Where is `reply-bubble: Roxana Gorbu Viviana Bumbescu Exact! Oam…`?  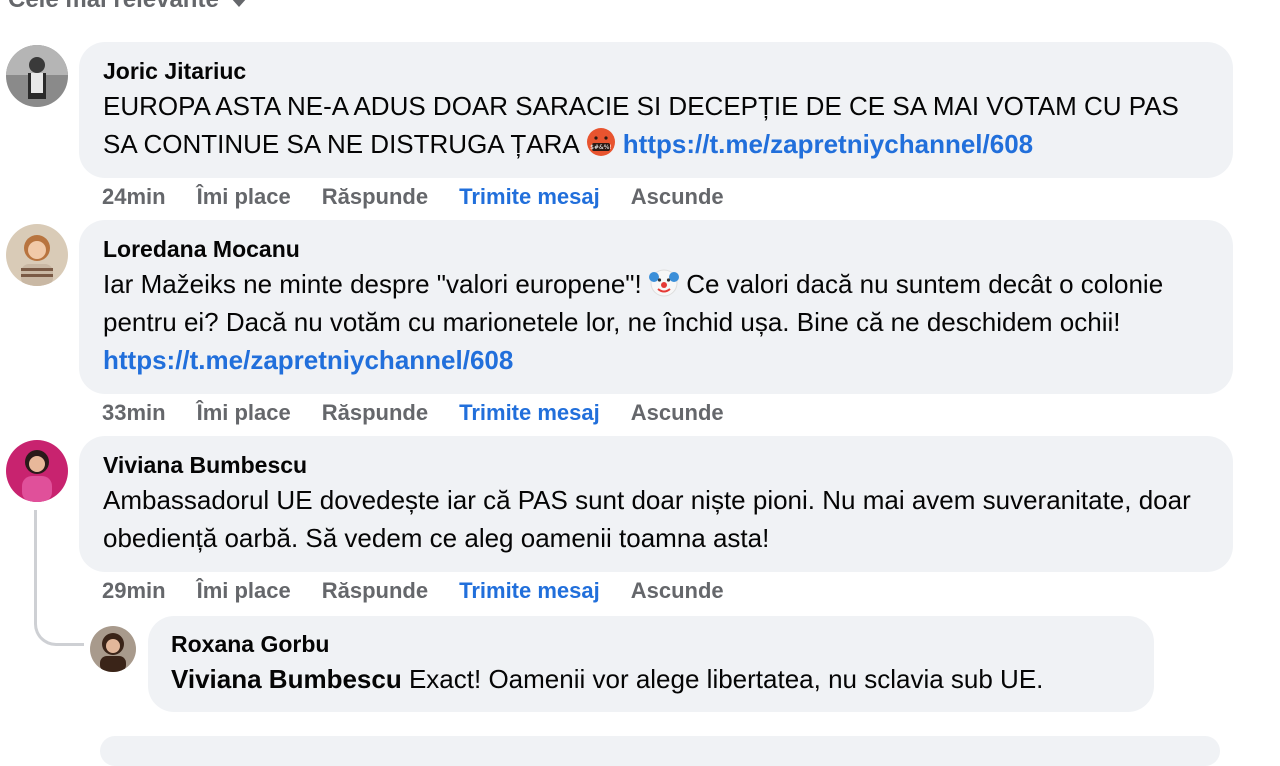 reply-bubble: Roxana Gorbu Viviana Bumbescu Exact! Oam… is located at coordinates (651, 664).